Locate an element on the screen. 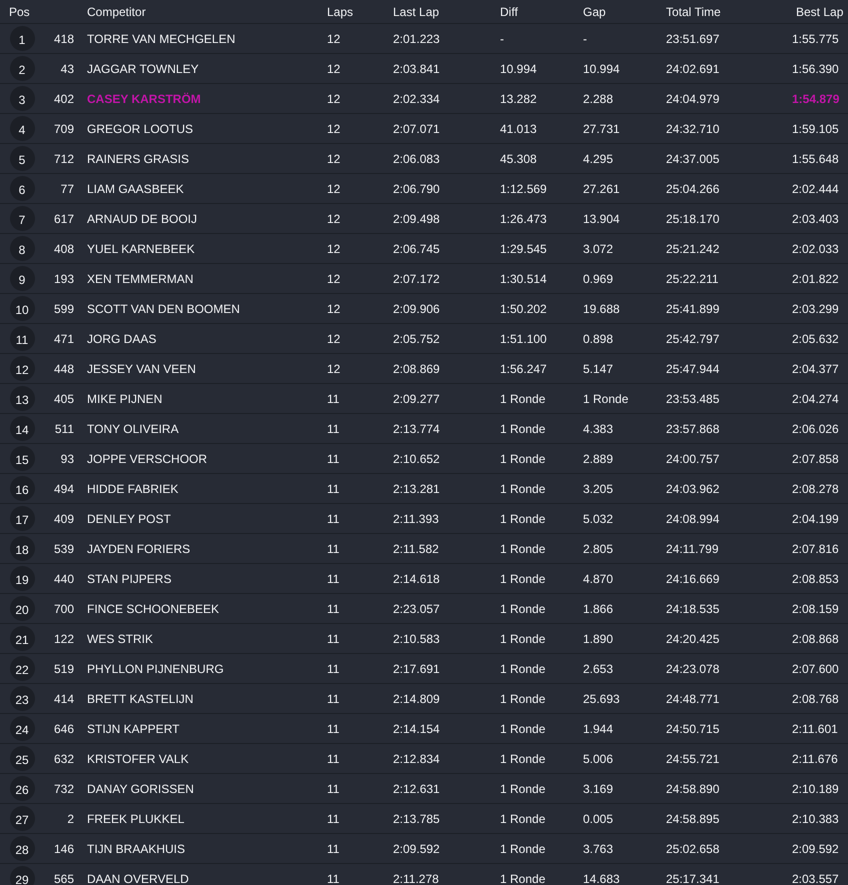  competitor-cell: JESSEY VAN VEEN is located at coordinates (141, 369).